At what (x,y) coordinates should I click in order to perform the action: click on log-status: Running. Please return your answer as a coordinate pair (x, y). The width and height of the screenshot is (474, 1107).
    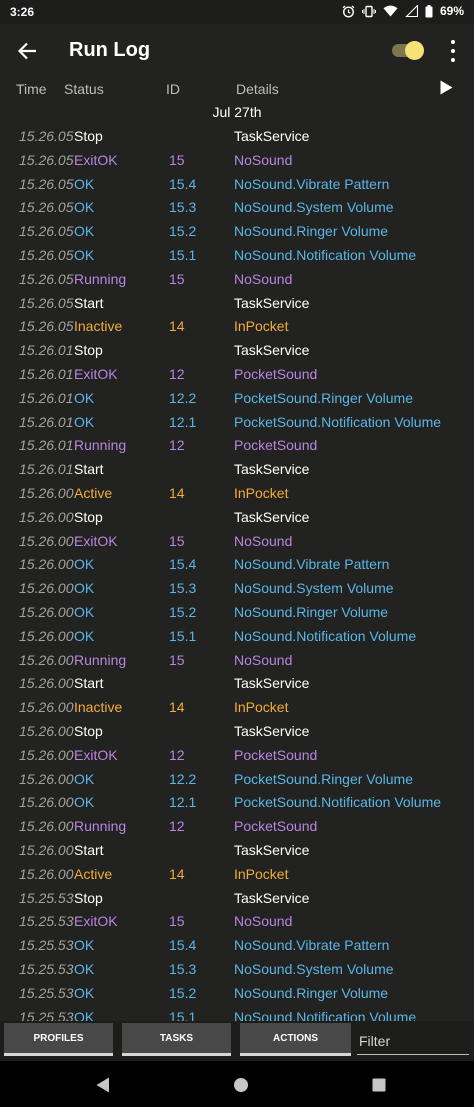
    Looking at the image, I should click on (100, 278).